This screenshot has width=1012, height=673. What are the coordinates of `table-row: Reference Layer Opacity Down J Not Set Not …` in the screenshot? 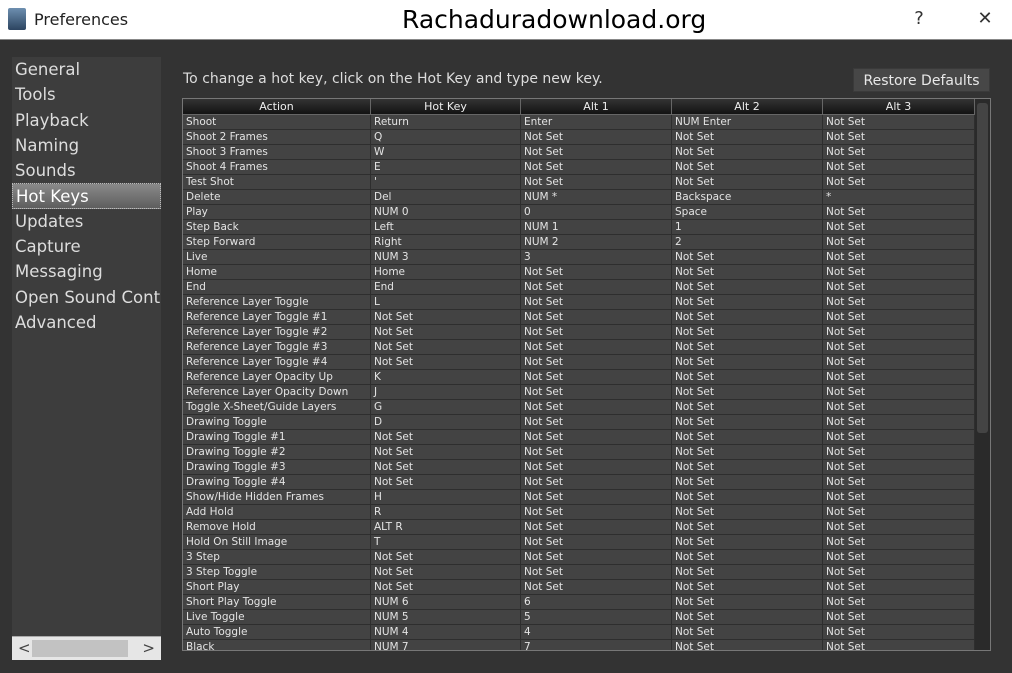 It's located at (579, 392).